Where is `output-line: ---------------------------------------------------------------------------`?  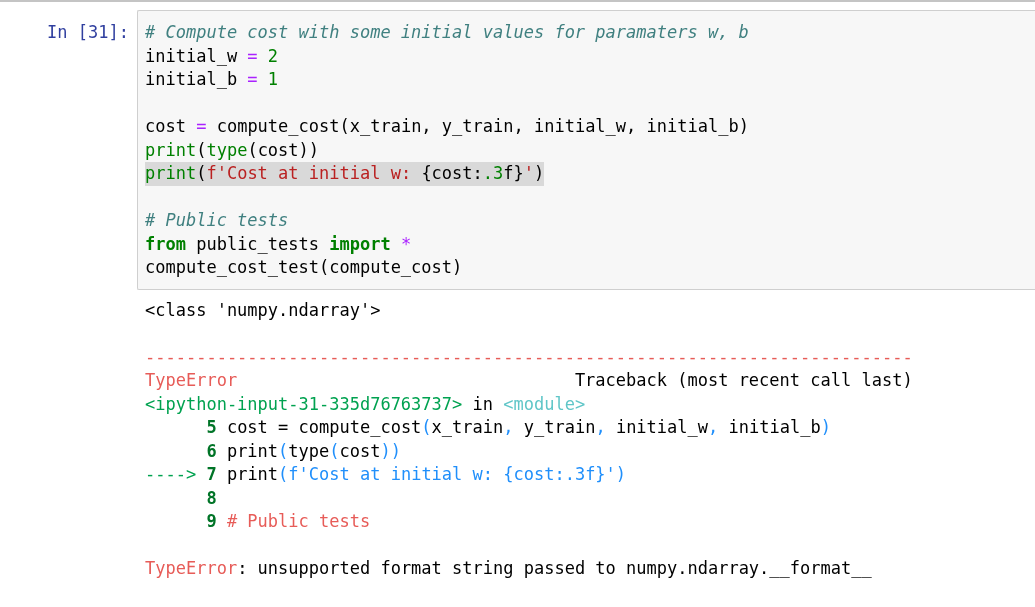
output-line: --------------------------------------------------------------------------- is located at coordinates (529, 357).